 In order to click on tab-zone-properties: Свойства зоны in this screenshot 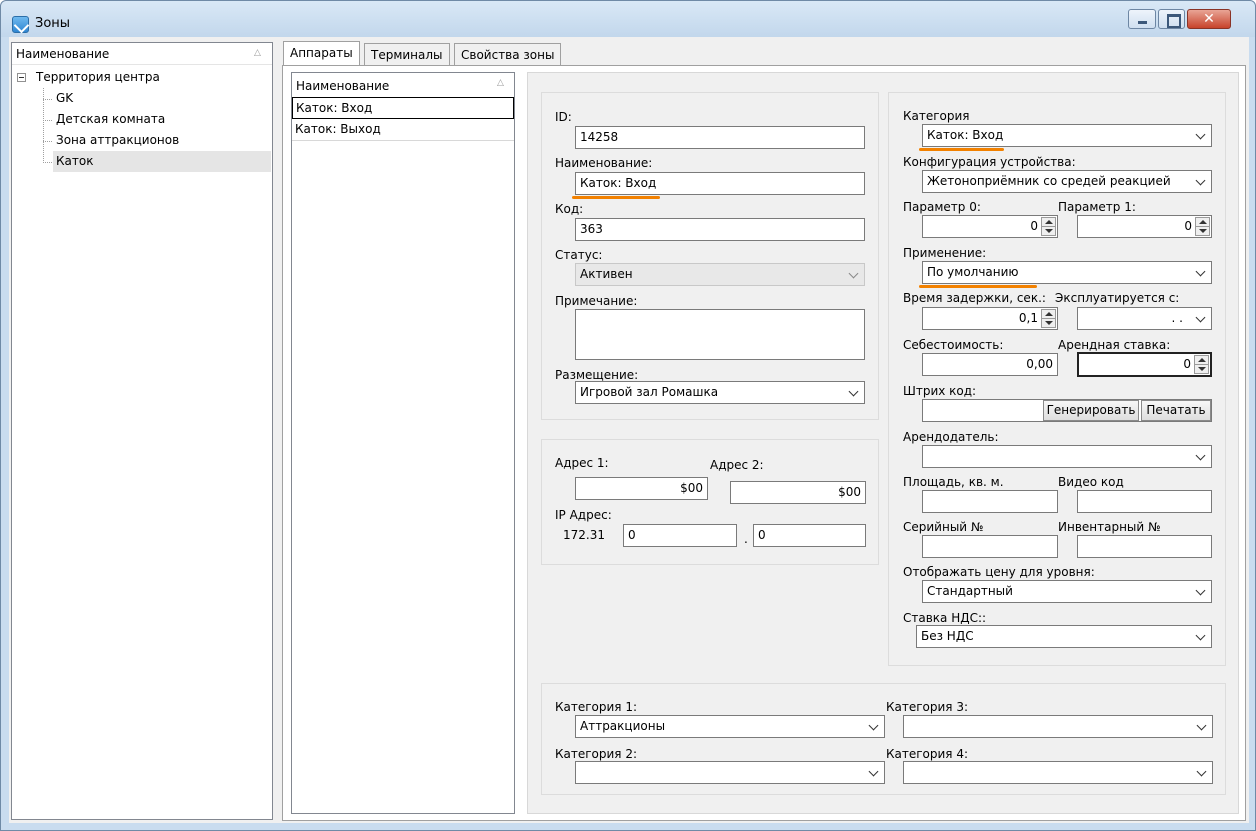, I will do `click(508, 55)`.